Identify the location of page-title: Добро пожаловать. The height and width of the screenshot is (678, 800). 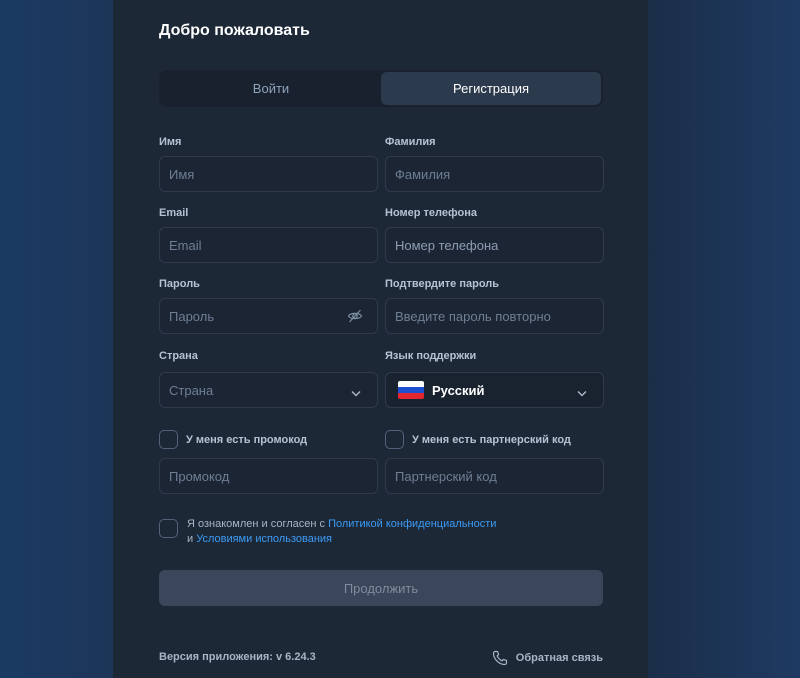
(234, 30).